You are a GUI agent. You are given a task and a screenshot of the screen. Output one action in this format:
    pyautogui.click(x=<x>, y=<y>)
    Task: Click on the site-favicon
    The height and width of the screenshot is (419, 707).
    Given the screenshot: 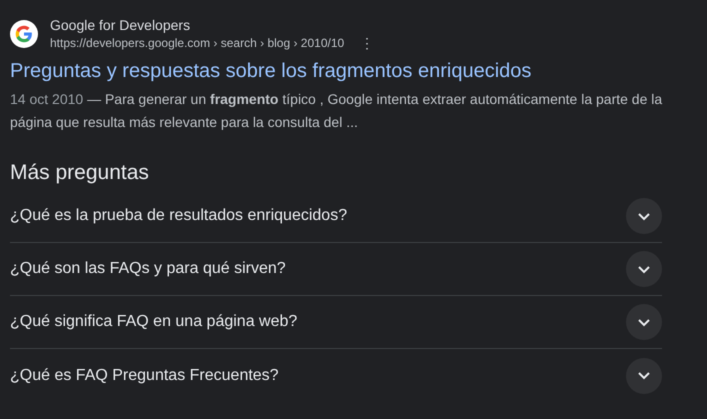 What is the action you would take?
    pyautogui.click(x=24, y=34)
    